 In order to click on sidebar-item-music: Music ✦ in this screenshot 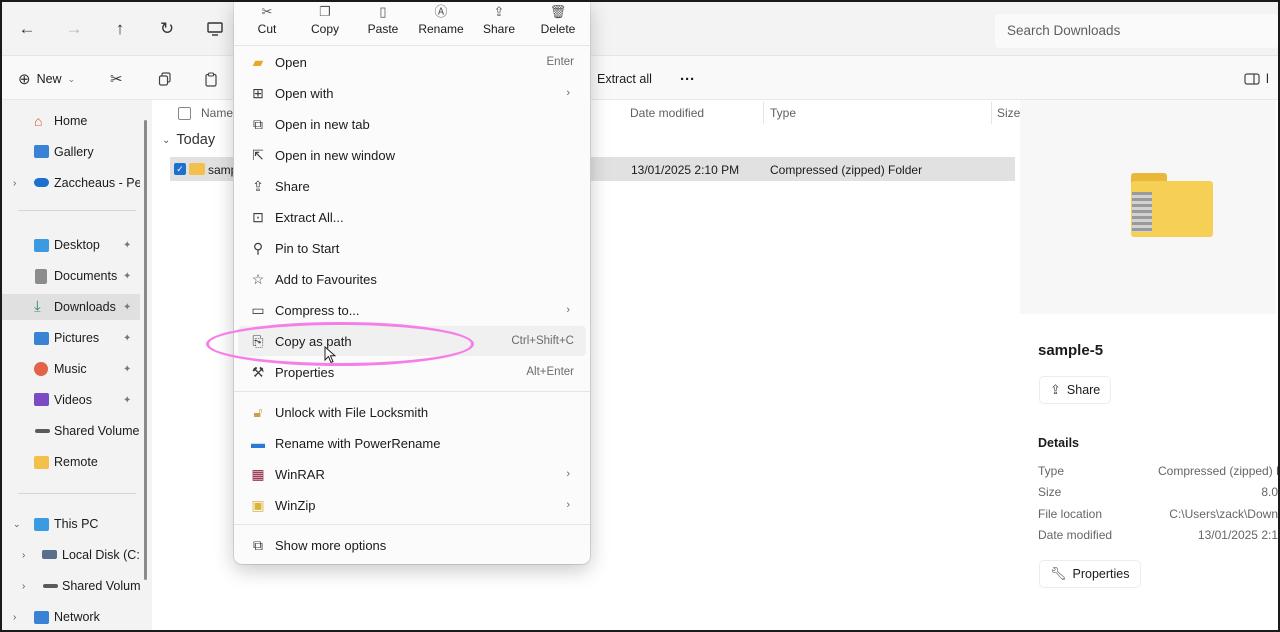, I will do `click(71, 369)`.